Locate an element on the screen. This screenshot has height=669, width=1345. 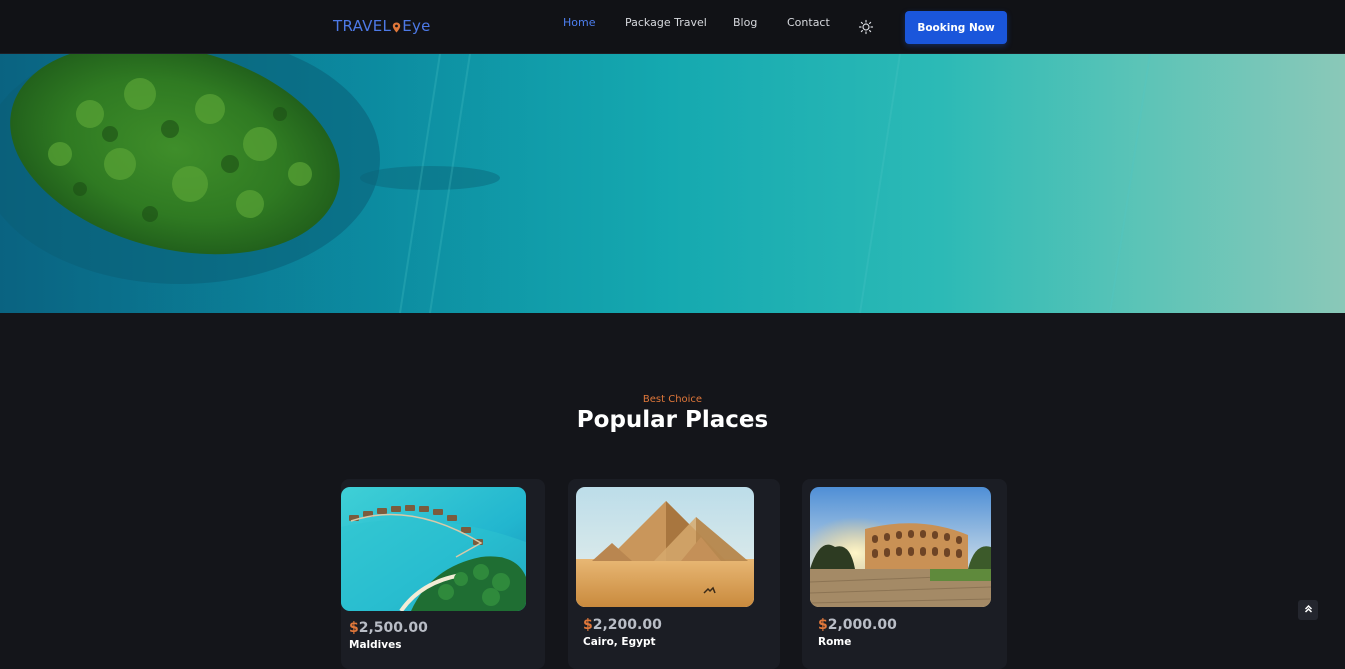
place-card-maldives: $2,500.00 Maldives is located at coordinates (443, 574).